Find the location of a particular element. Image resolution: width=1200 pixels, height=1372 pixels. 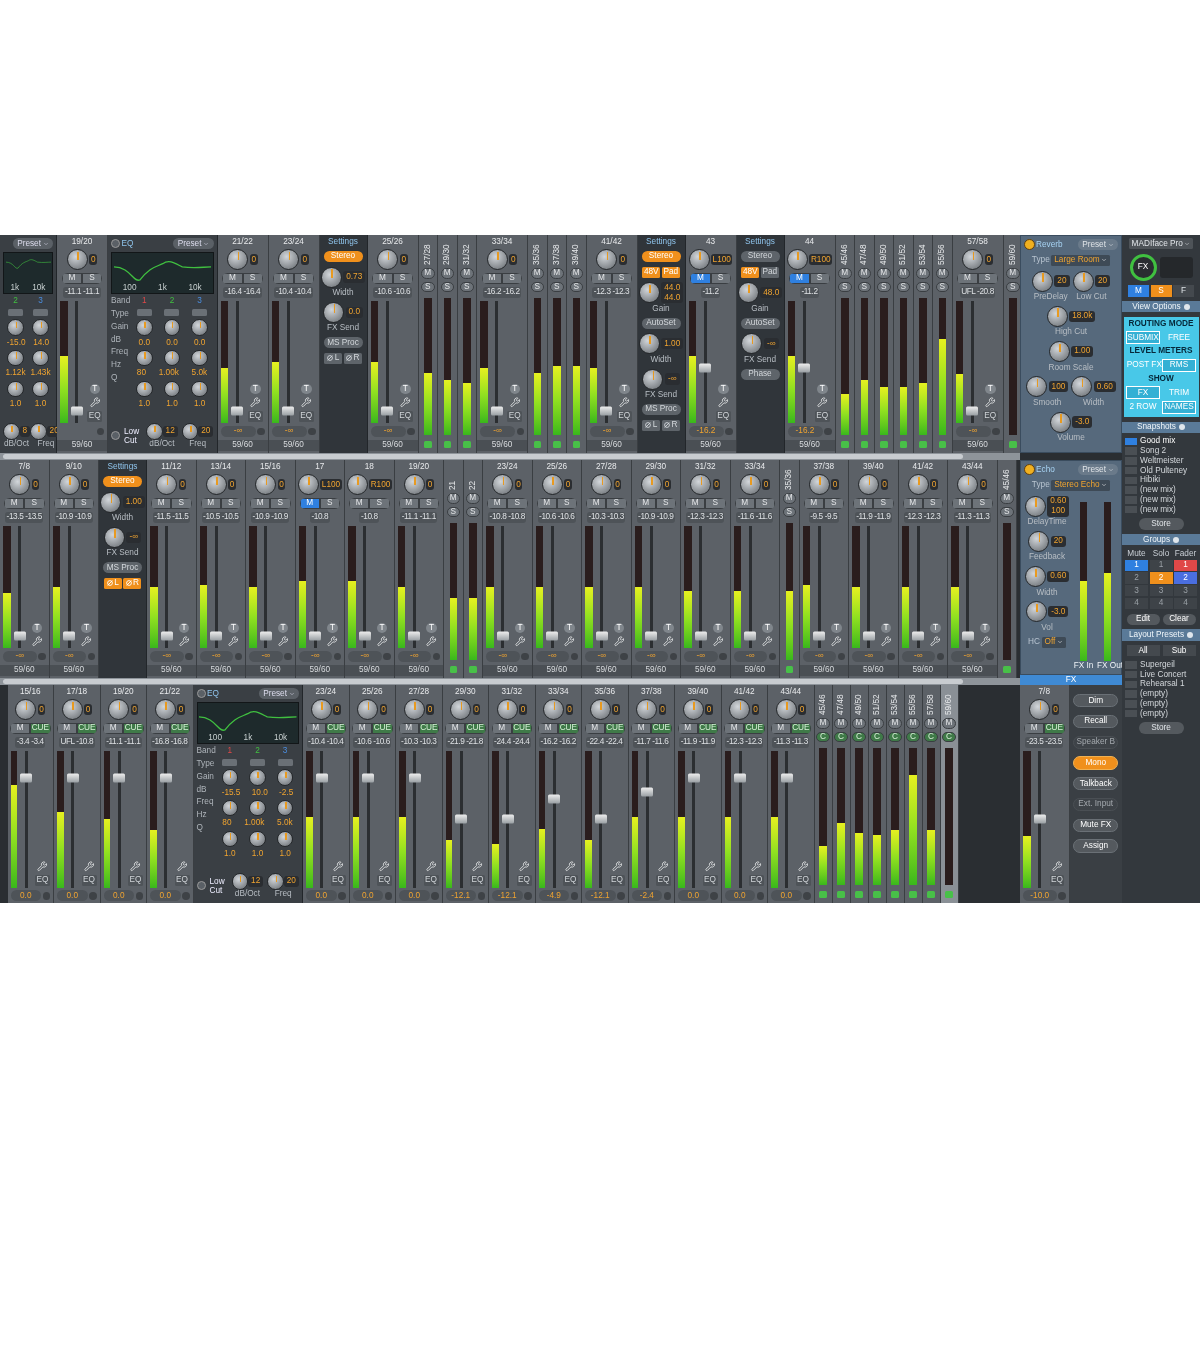

option-button: FX is located at coordinates (1143, 393).